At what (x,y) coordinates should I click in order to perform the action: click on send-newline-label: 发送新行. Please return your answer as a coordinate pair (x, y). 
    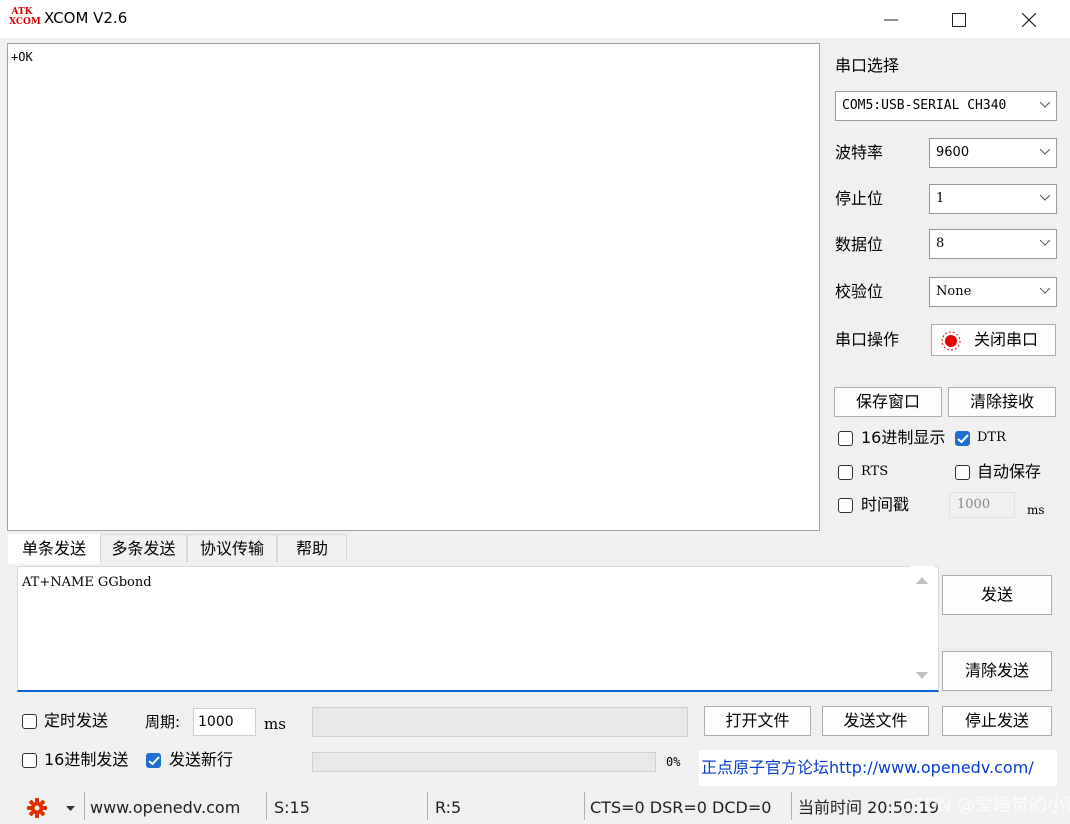
    Looking at the image, I should click on (201, 759).